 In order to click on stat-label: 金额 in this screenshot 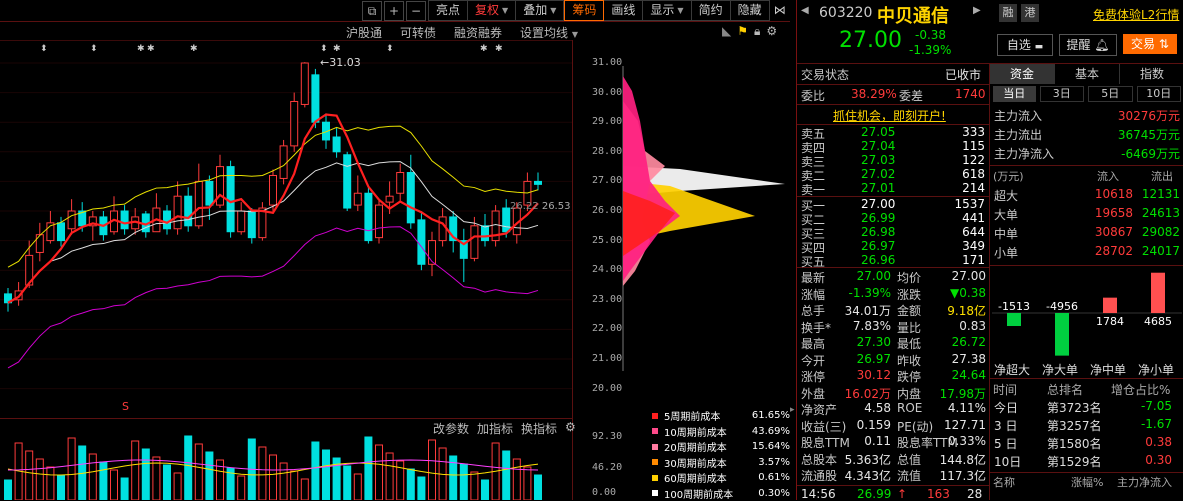, I will do `click(909, 310)`.